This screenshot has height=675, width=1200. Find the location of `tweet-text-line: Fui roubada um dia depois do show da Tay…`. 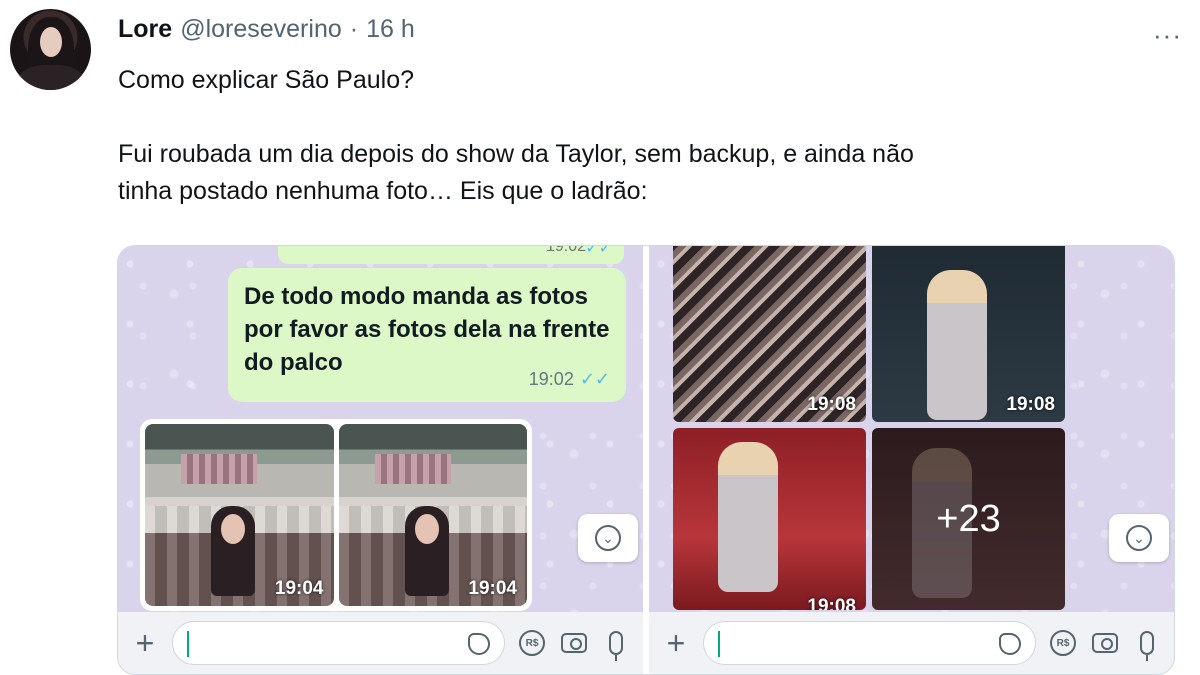

tweet-text-line: Fui roubada um dia depois do show da Tay… is located at coordinates (516, 154).